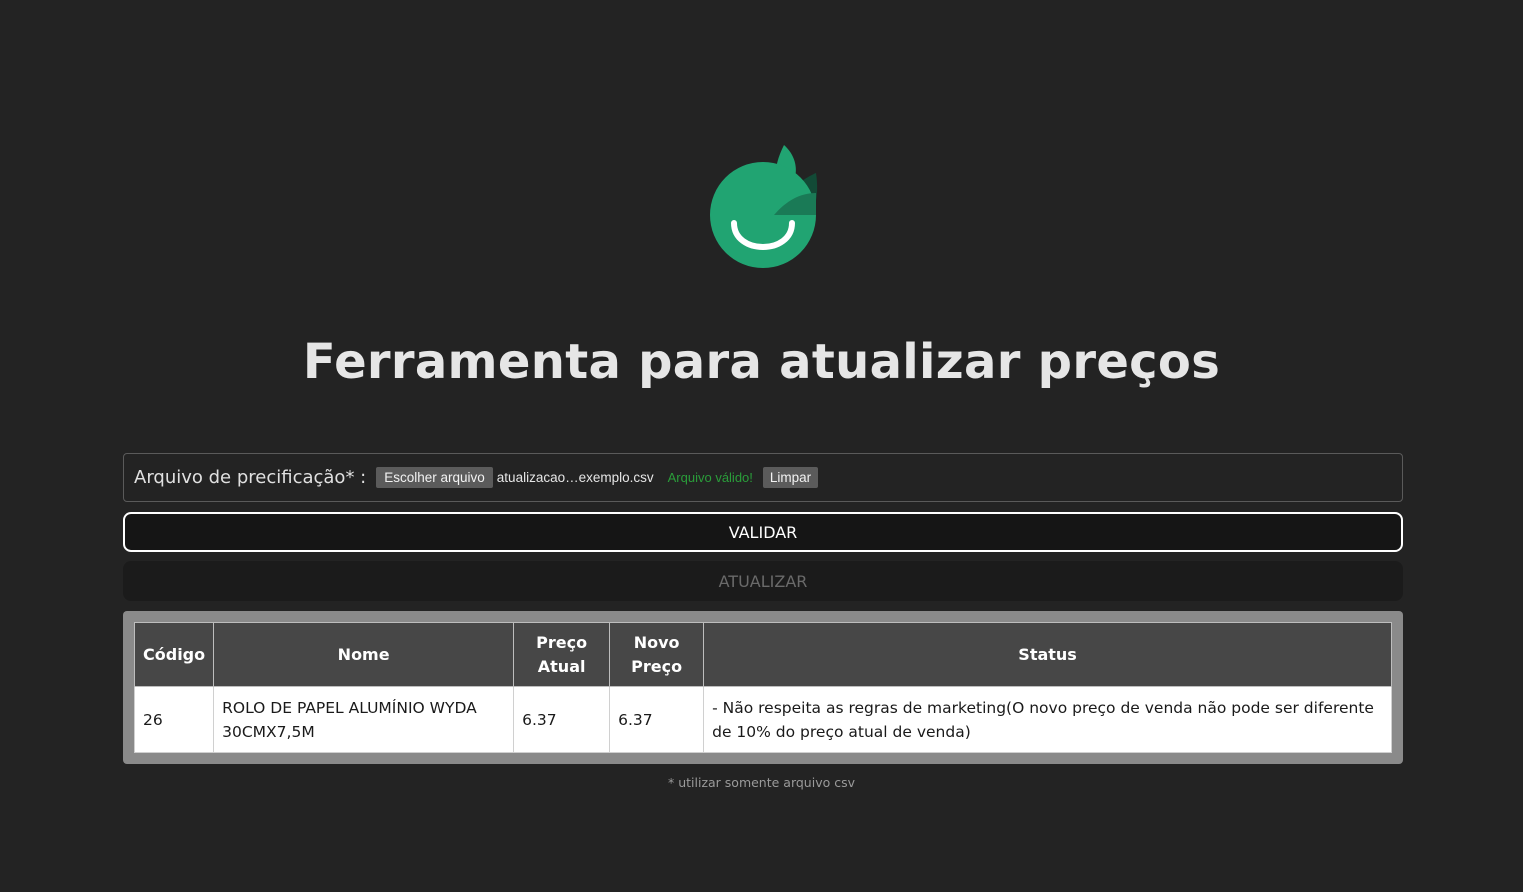  What do you see at coordinates (575, 477) in the screenshot?
I see `selected-file-name: atualizacao…exemplo.csv` at bounding box center [575, 477].